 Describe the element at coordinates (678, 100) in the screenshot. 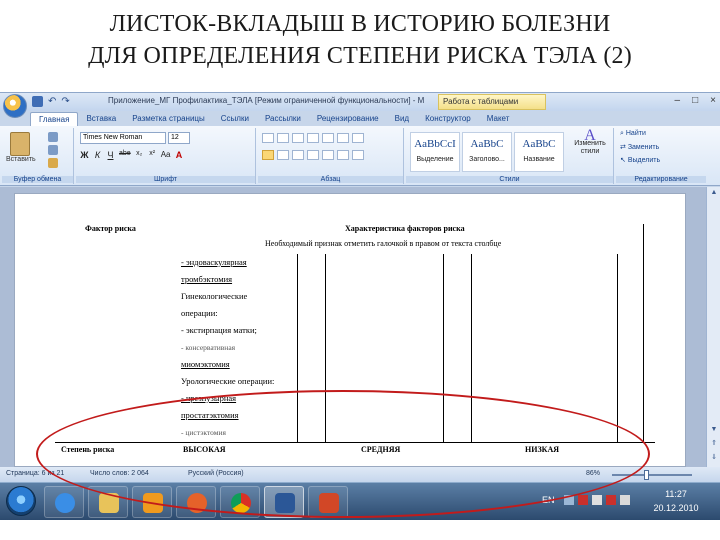

I see `minimize-button: –` at that location.